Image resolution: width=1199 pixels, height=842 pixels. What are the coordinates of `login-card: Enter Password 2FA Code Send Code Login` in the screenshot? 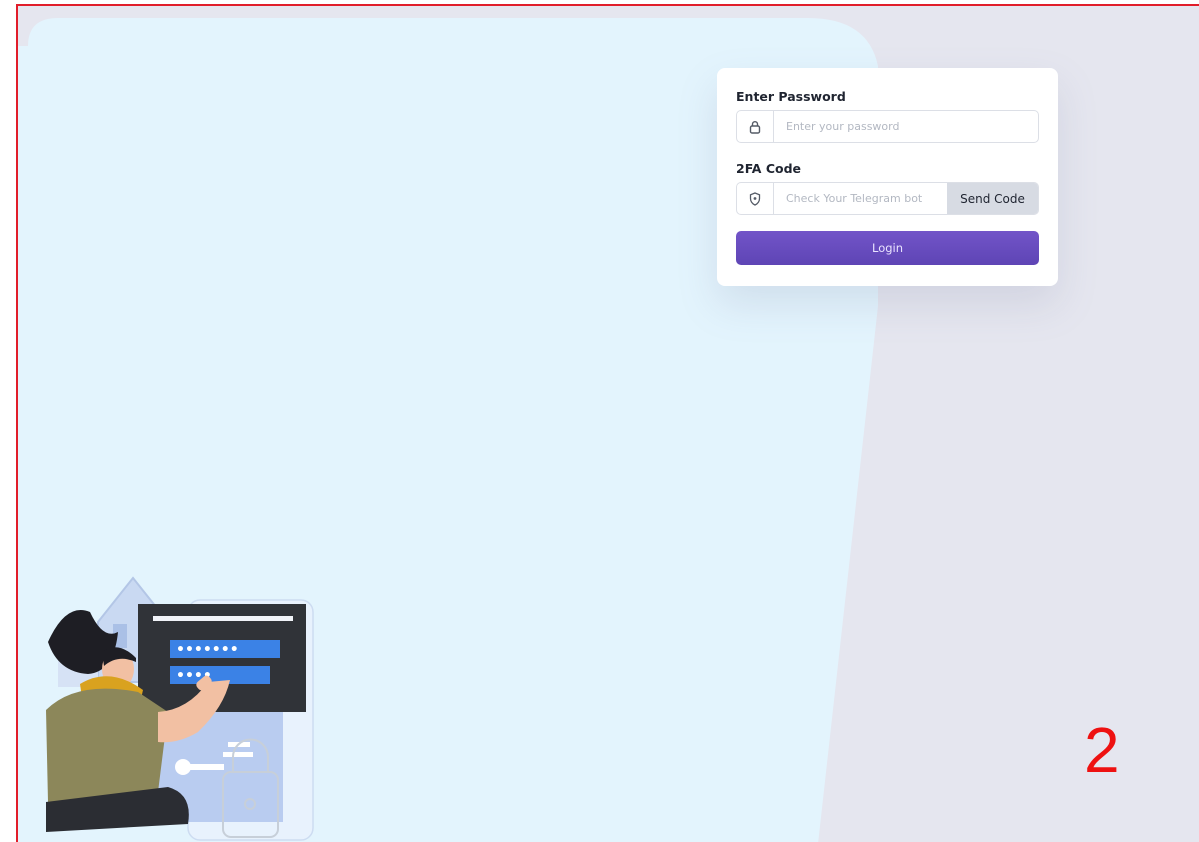 It's located at (887, 177).